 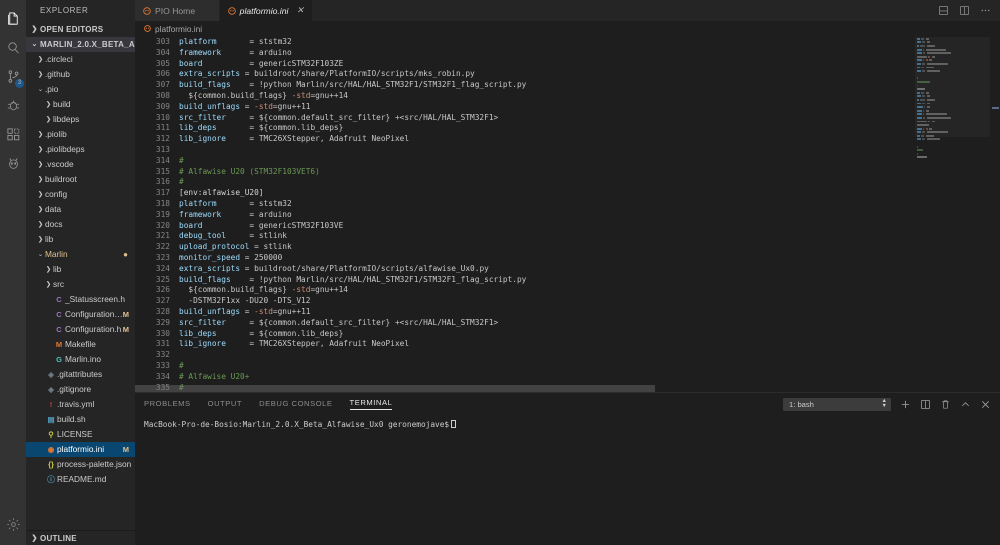 What do you see at coordinates (80, 449) in the screenshot?
I see `tree-file: ◉ platformio.ini M` at bounding box center [80, 449].